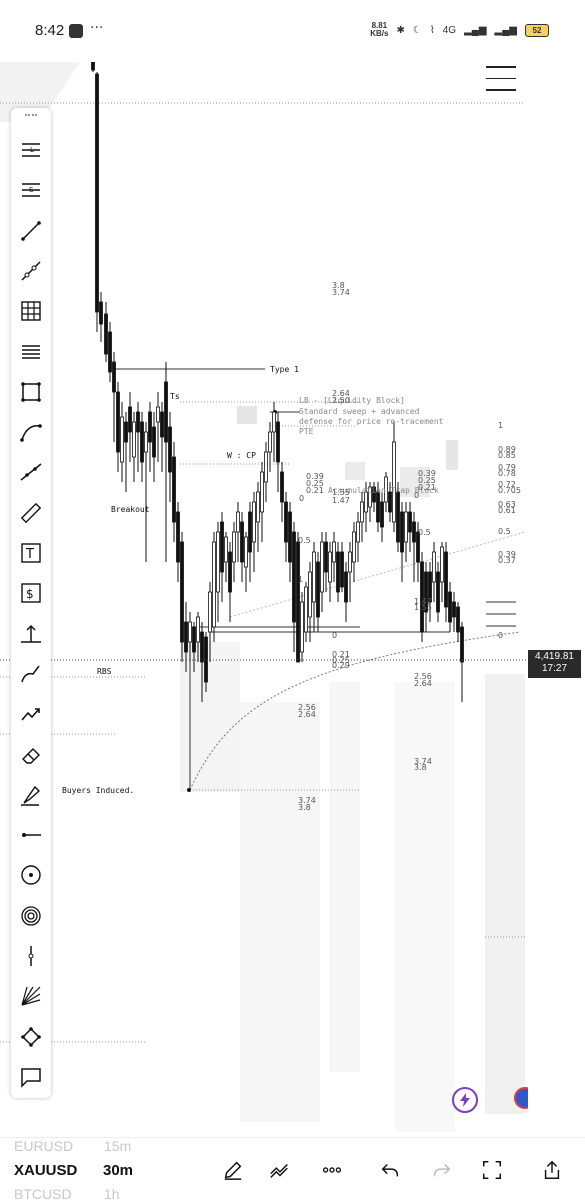 This screenshot has width=585, height=1202. I want to click on long-position-icon: L, so click(31, 150).